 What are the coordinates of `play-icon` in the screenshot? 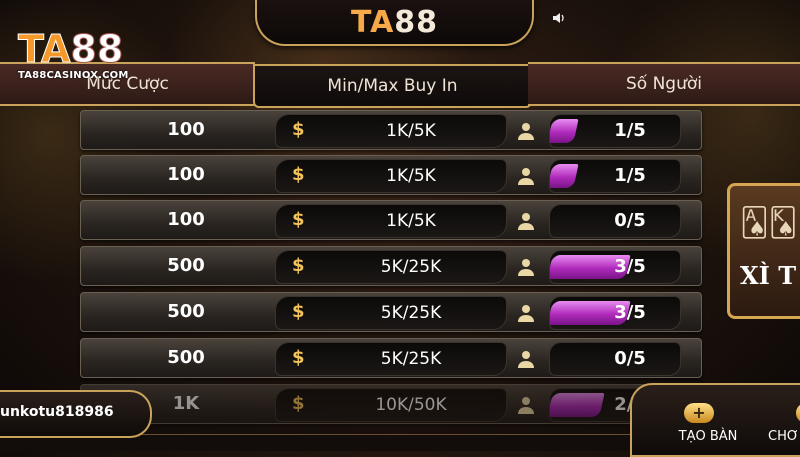 It's located at (798, 413).